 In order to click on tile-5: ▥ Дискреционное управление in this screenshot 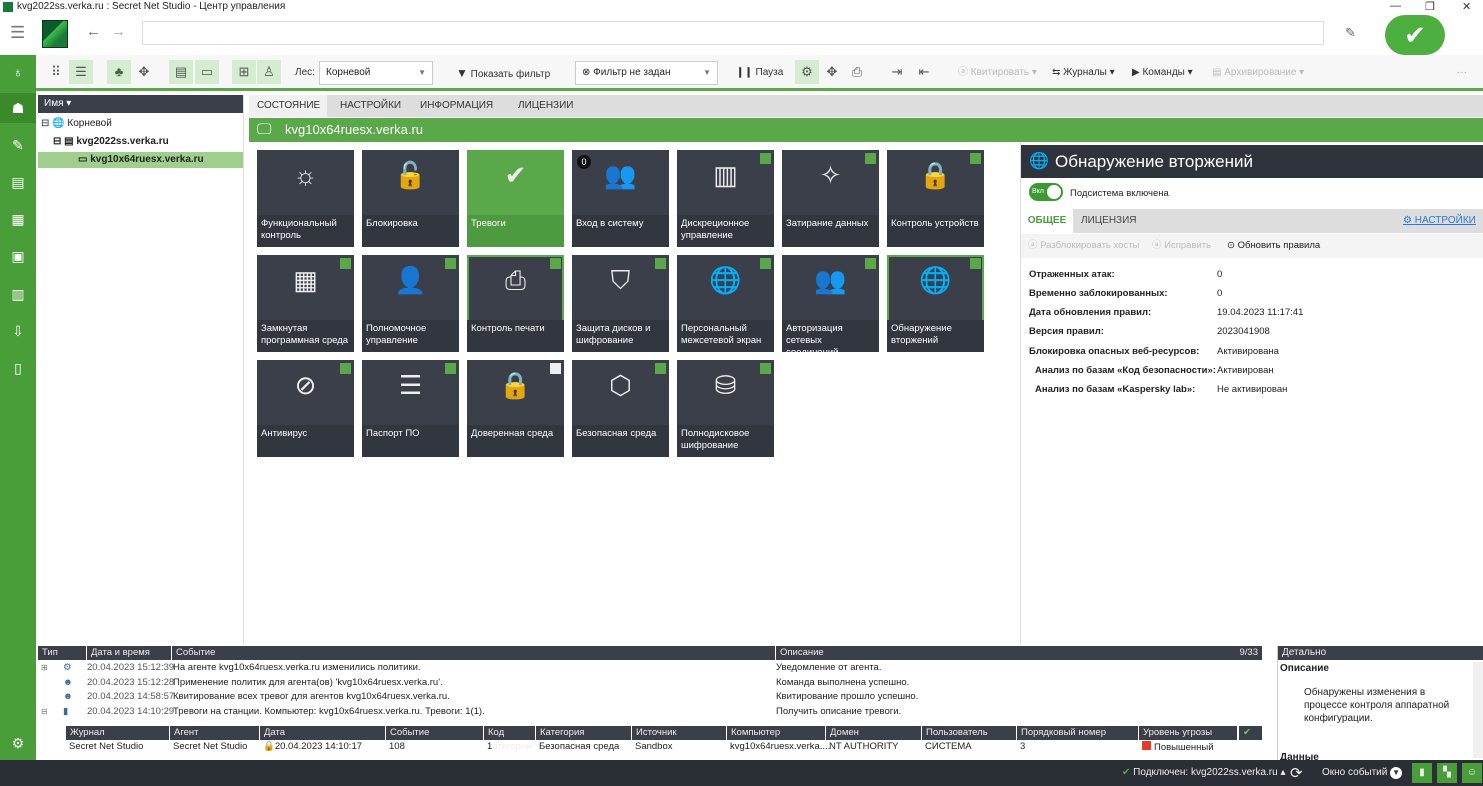, I will do `click(725, 198)`.